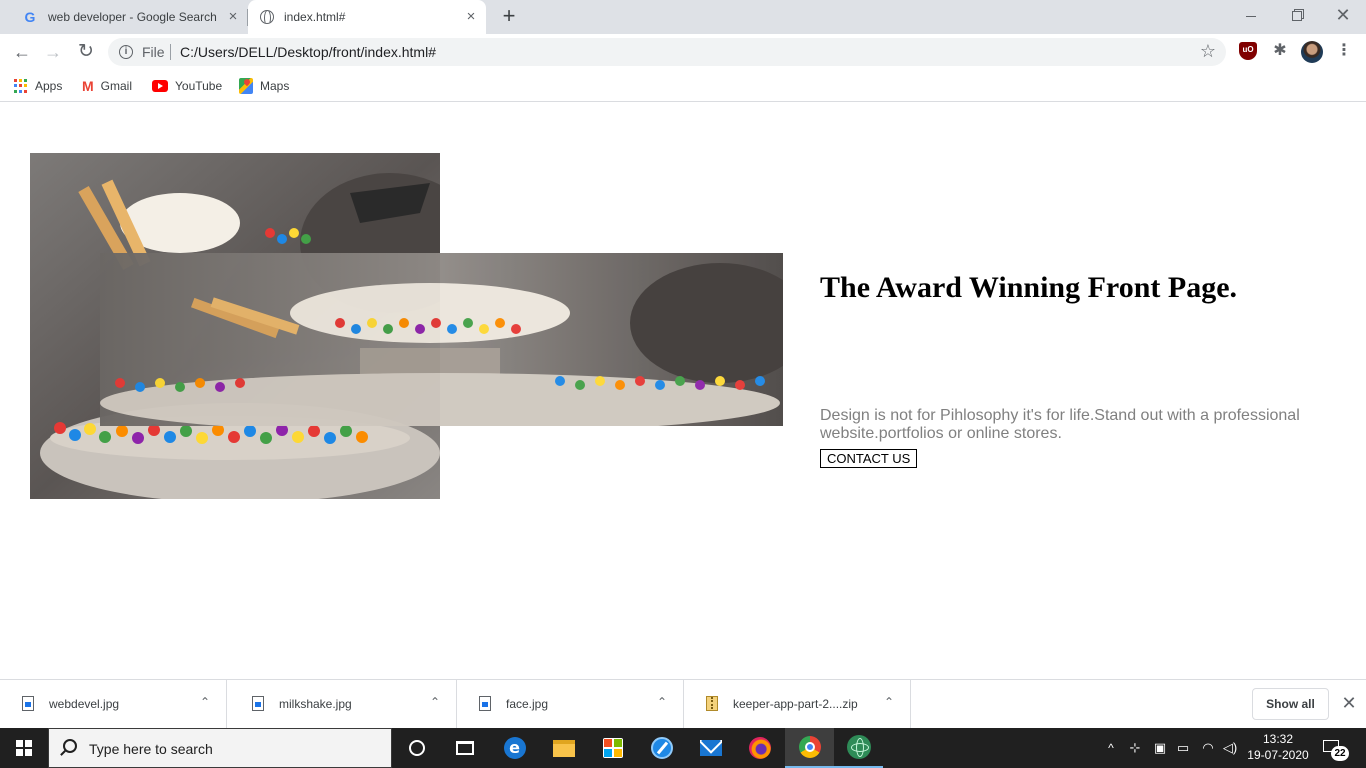 The height and width of the screenshot is (768, 1366). I want to click on firefox-icon, so click(759, 748).